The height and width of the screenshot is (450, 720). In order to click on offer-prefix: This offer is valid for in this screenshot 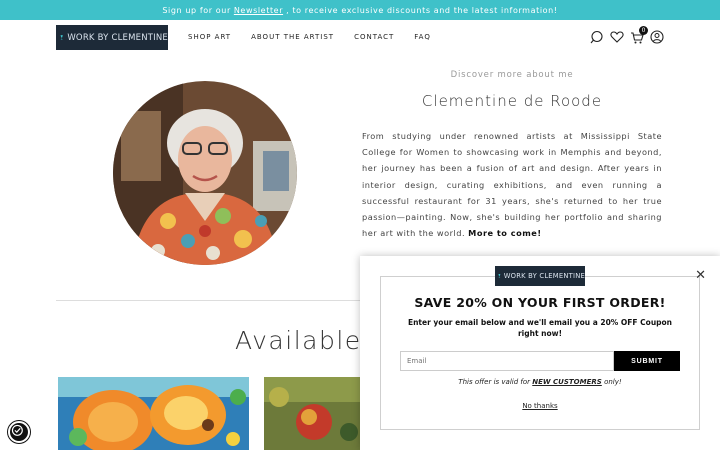, I will do `click(494, 382)`.